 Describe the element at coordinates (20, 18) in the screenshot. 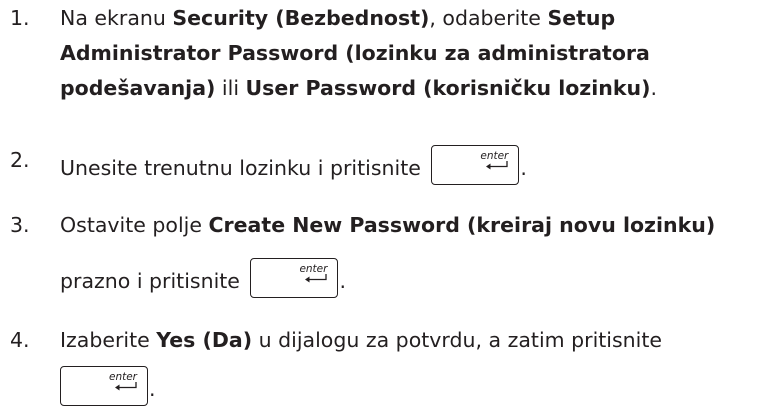

I see `step-number: 1.` at that location.